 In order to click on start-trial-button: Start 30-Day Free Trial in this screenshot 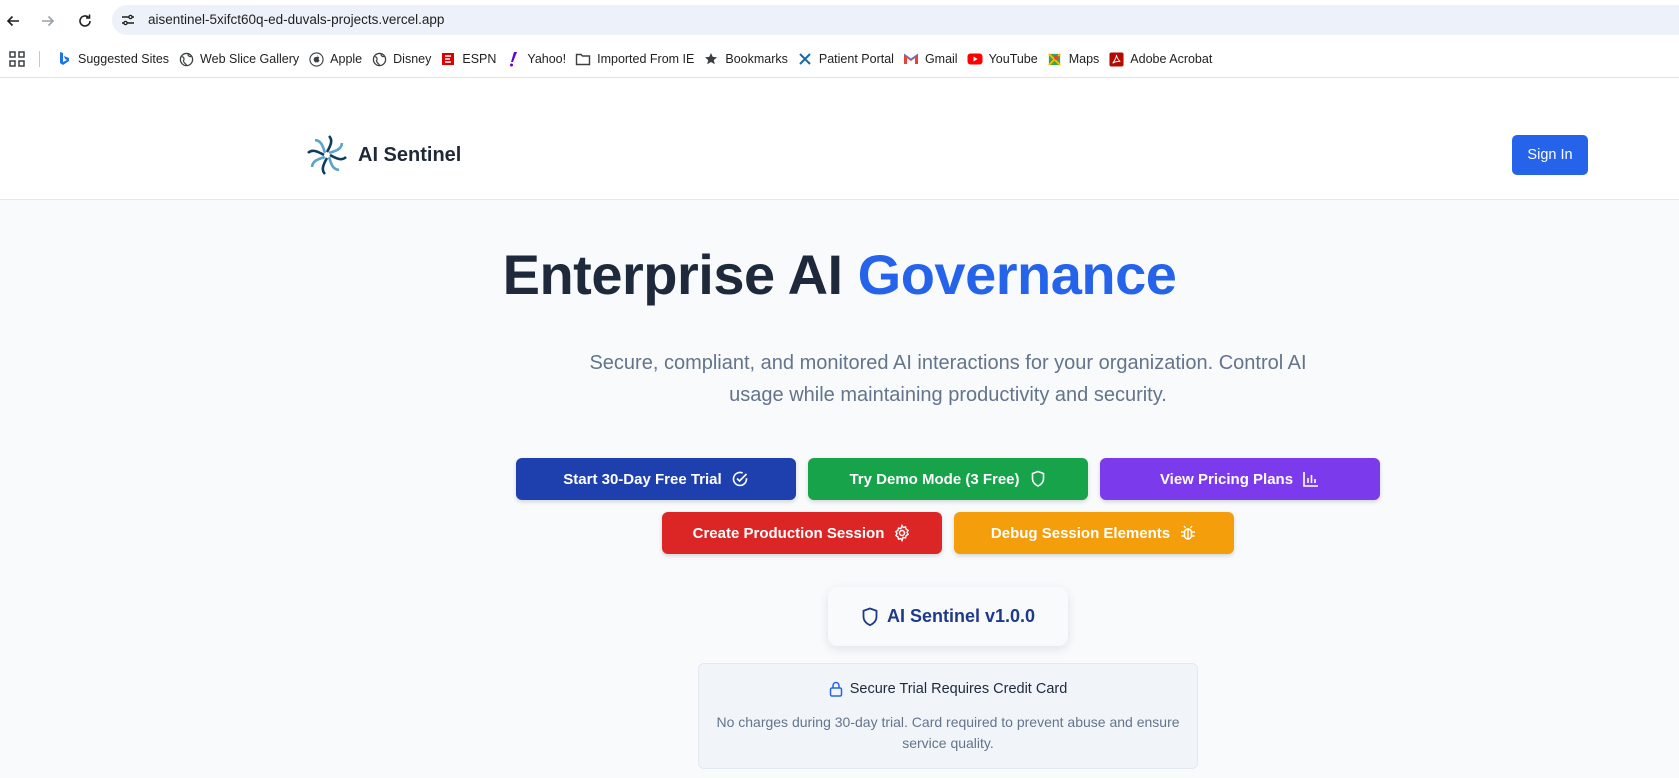, I will do `click(656, 479)`.